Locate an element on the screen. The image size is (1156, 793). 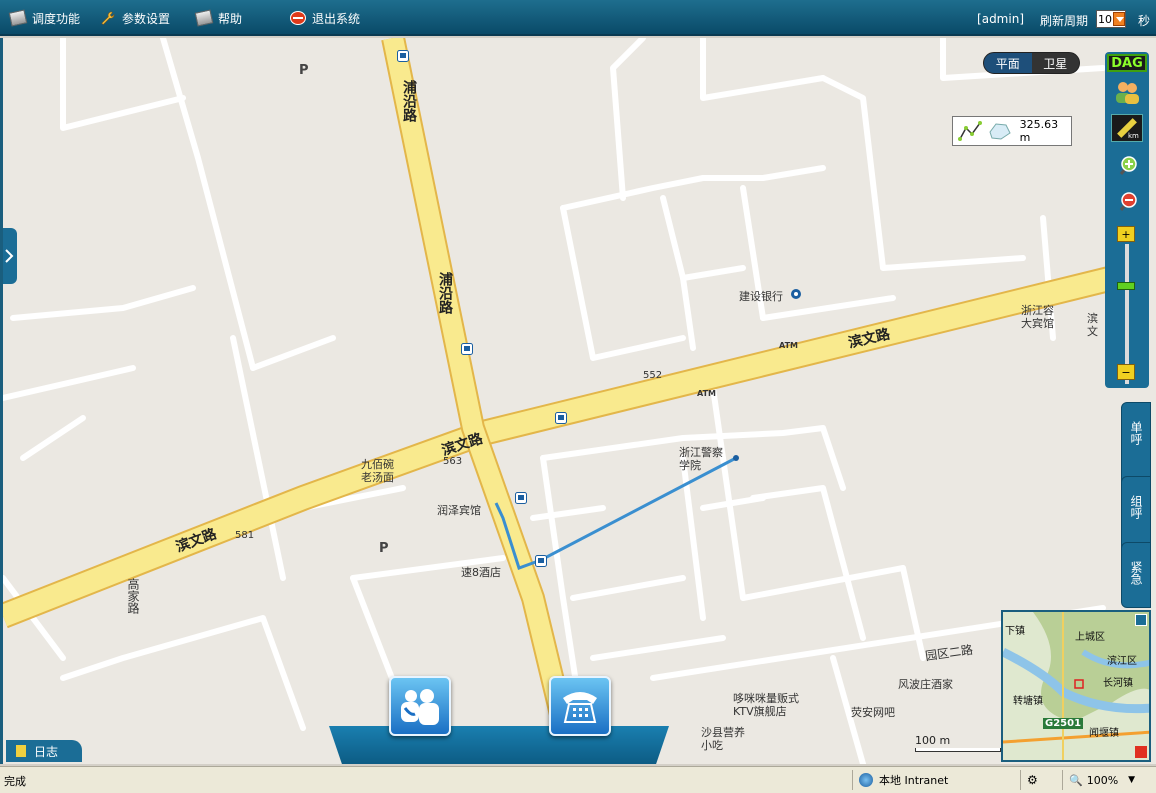
bank-icon is located at coordinates (796, 294).